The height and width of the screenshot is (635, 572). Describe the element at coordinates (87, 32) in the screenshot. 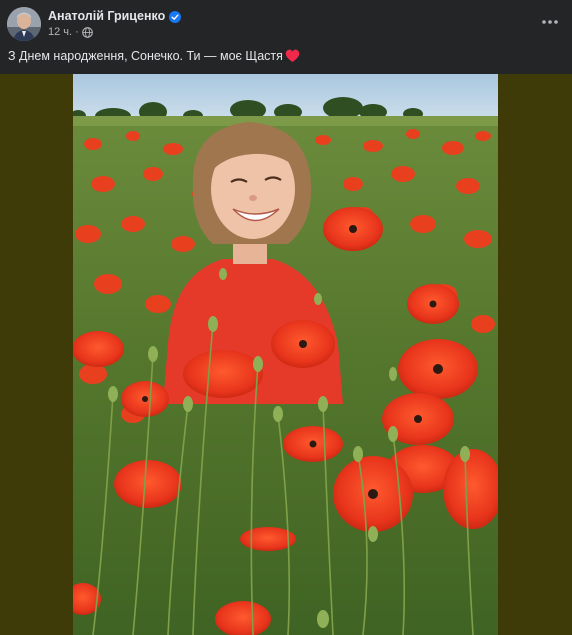

I see `globe-icon` at that location.